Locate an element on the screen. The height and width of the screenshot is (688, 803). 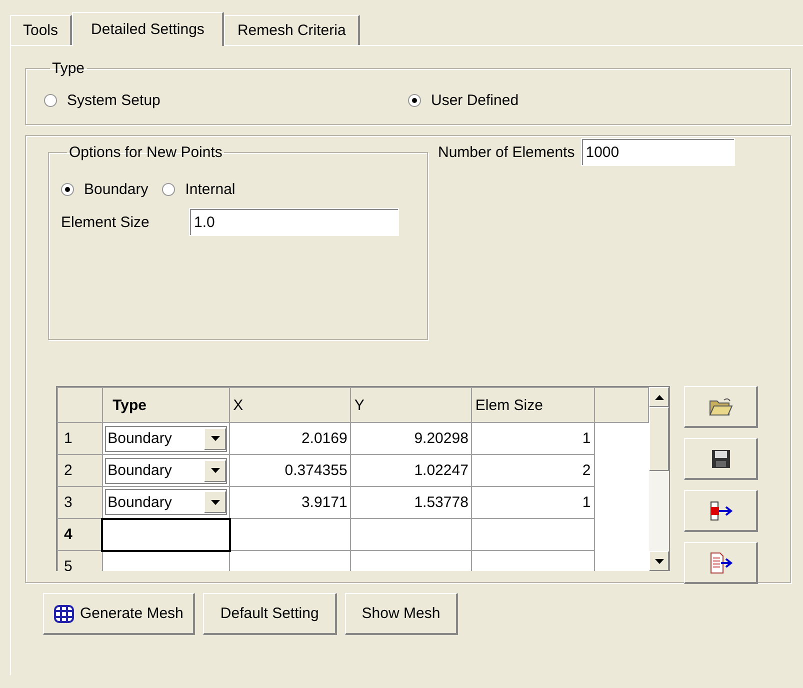
radio-label: Internal is located at coordinates (210, 189).